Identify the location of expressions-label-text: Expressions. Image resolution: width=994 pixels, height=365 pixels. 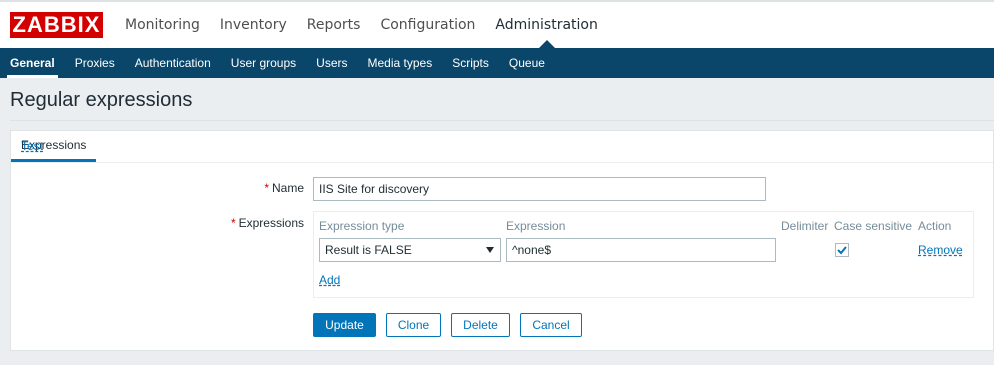
(271, 223).